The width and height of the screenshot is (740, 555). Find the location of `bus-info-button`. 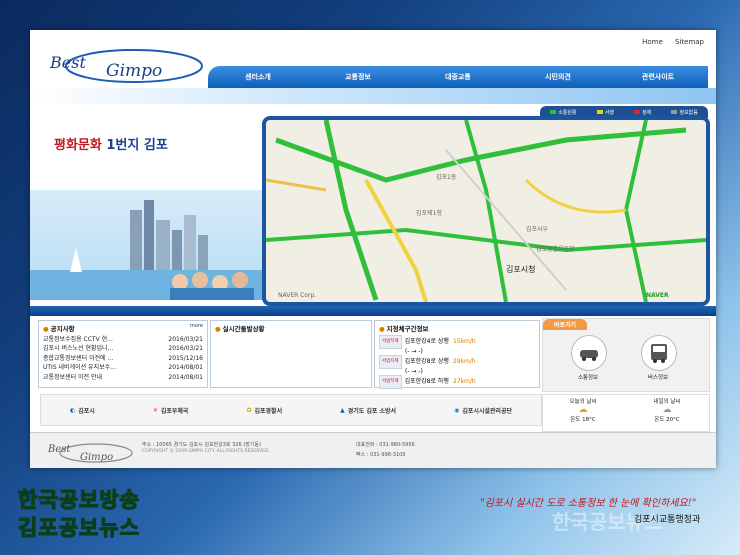

bus-info-button is located at coordinates (659, 353).